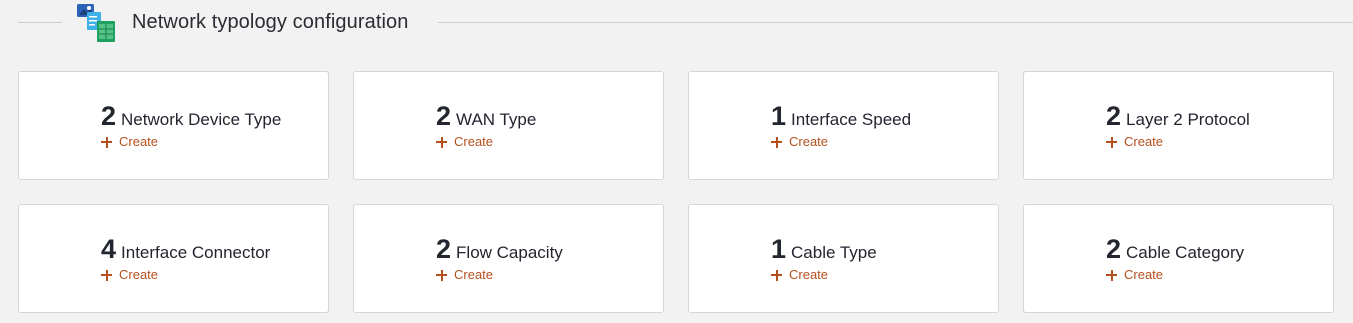  I want to click on summary-card: 1 Cable Type Create, so click(843, 258).